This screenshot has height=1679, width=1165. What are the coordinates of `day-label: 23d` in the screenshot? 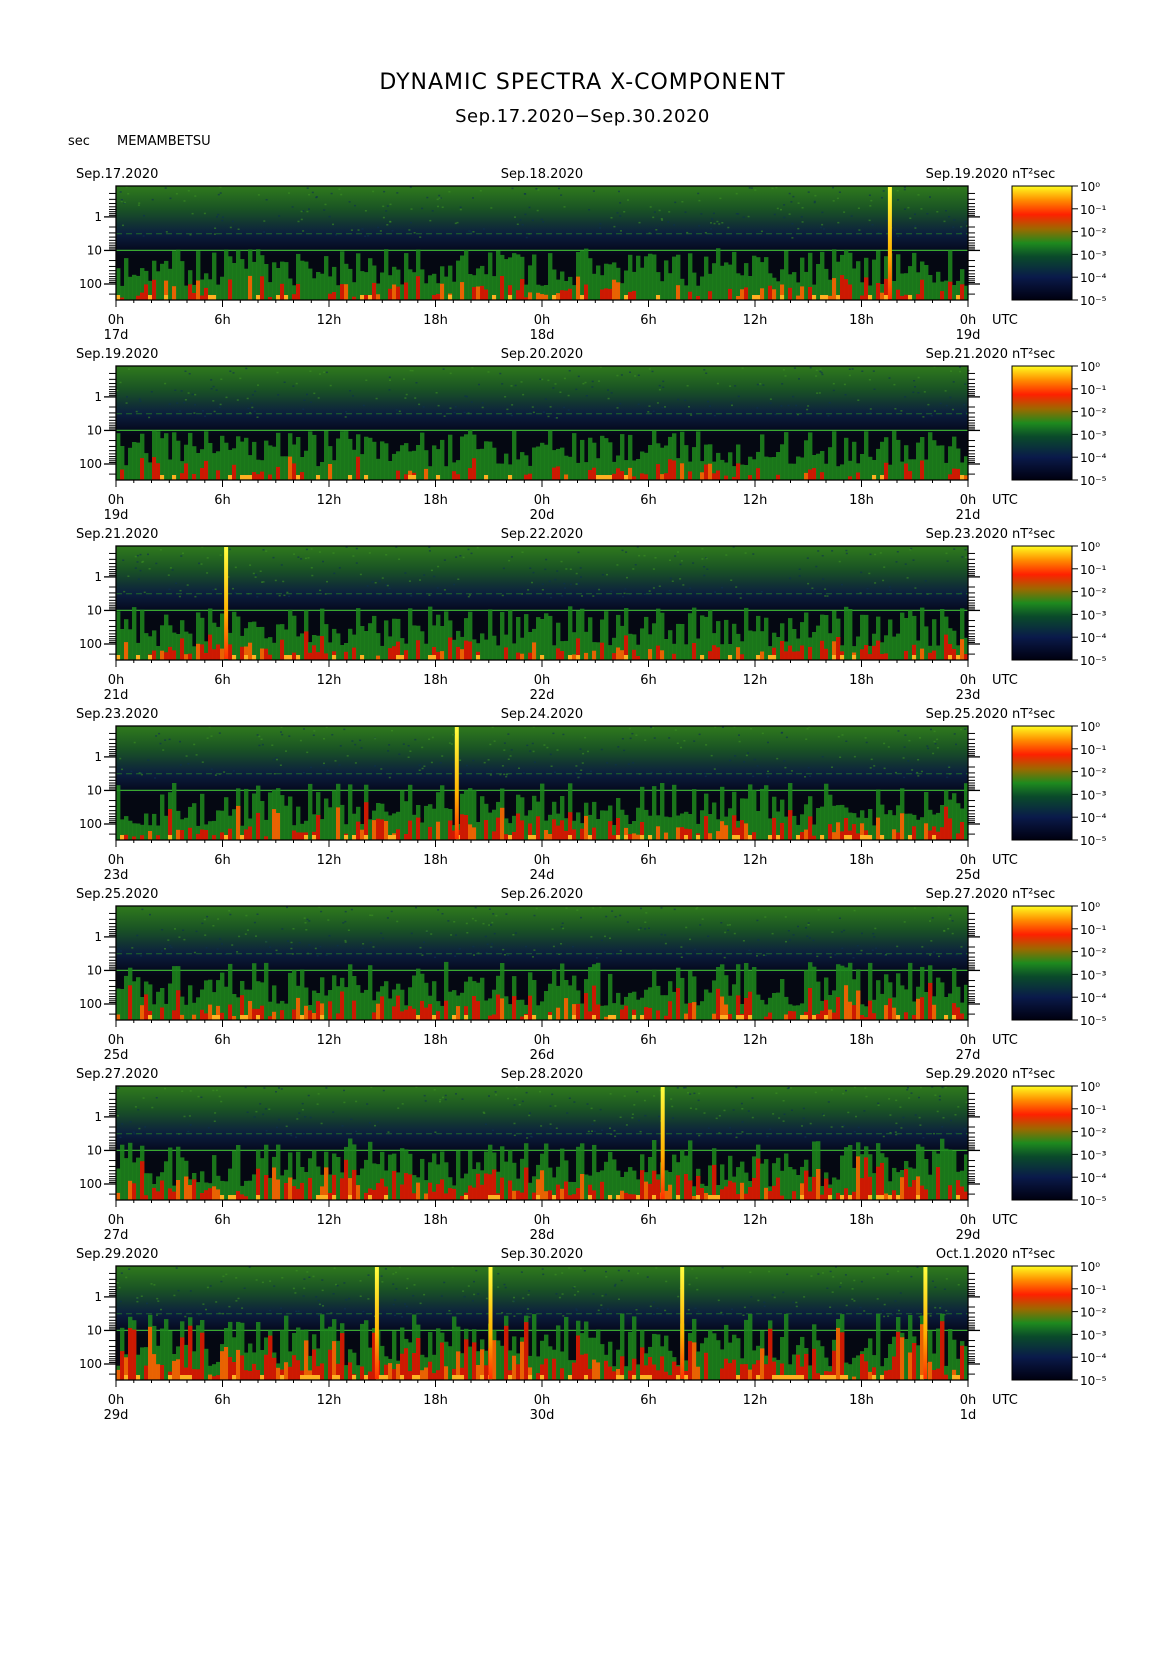 It's located at (968, 695).